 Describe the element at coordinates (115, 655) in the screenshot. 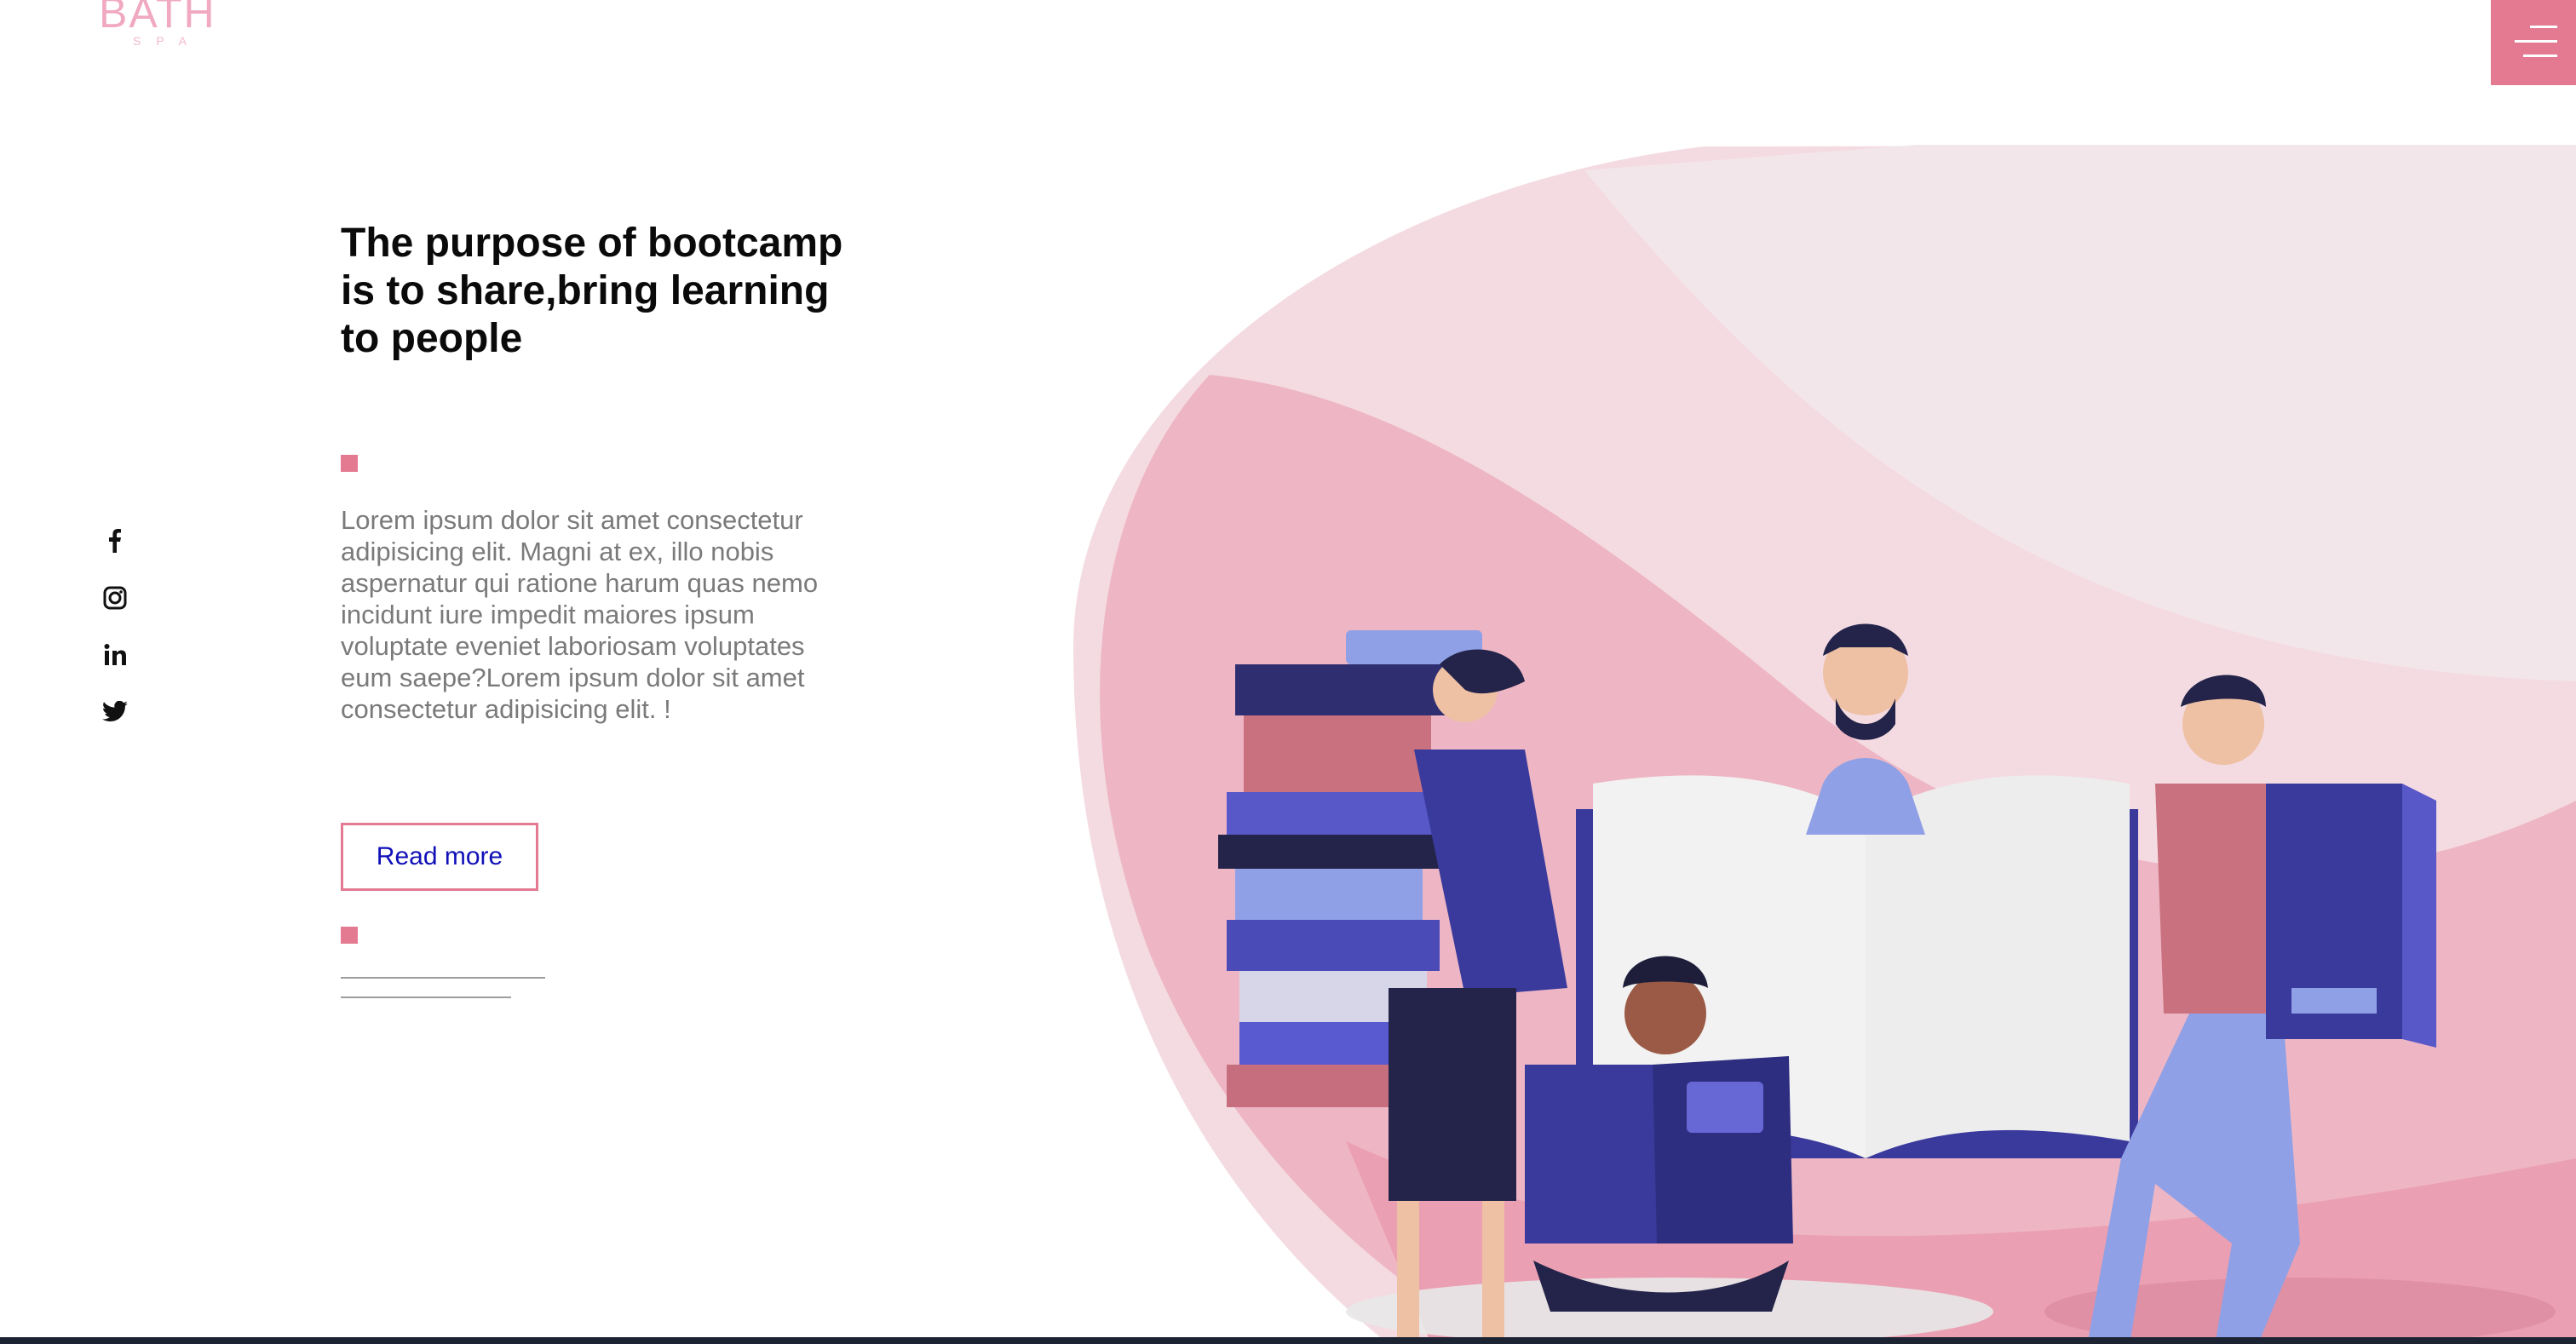

I see `linkedin-icon` at that location.